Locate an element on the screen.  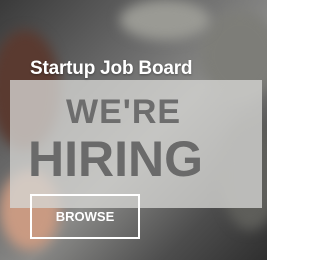
sign-line-hiring: HIRING is located at coordinates (115, 159).